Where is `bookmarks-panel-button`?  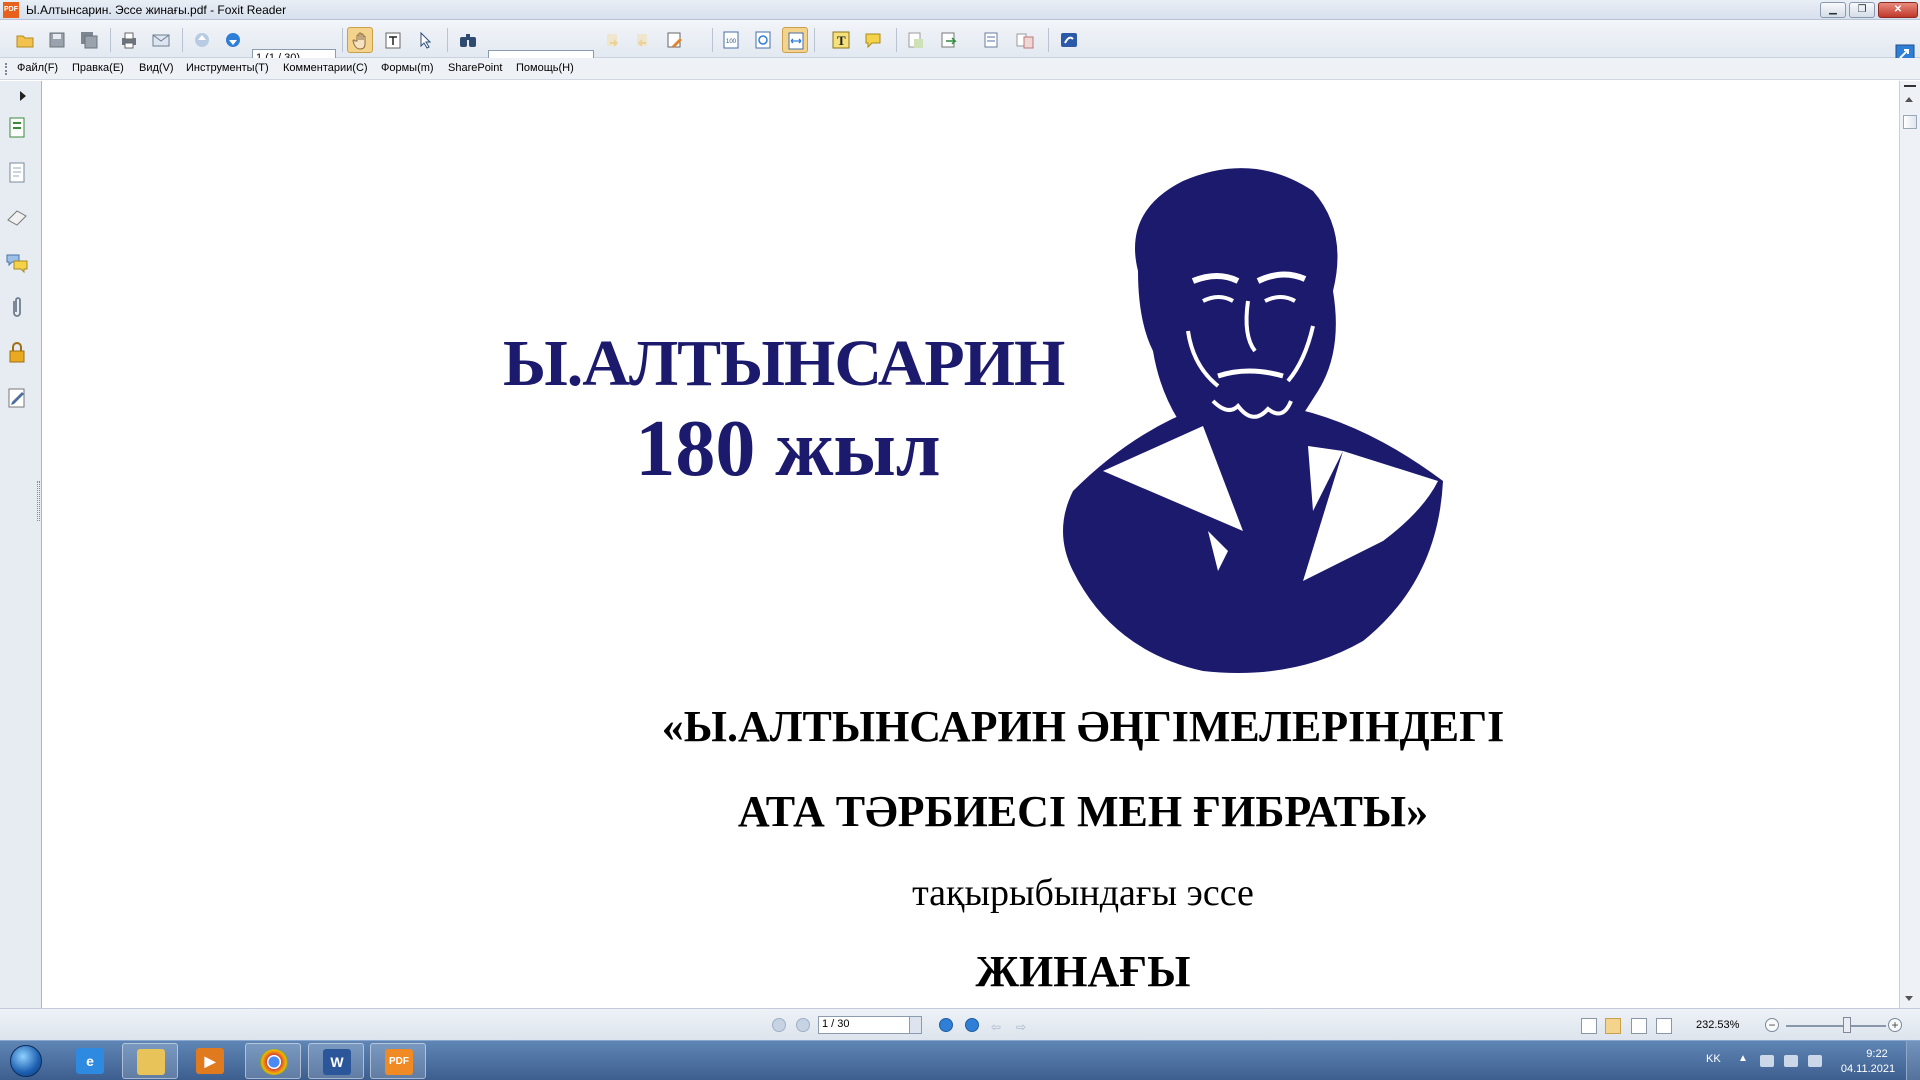
bookmarks-panel-button is located at coordinates (17, 173).